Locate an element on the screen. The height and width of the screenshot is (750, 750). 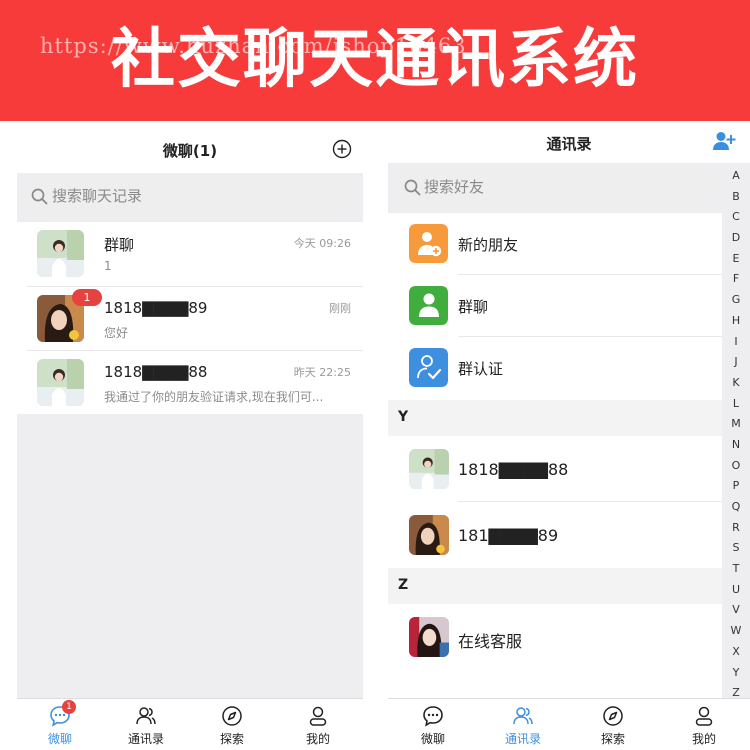
page-title: 通讯录 is located at coordinates (569, 144).